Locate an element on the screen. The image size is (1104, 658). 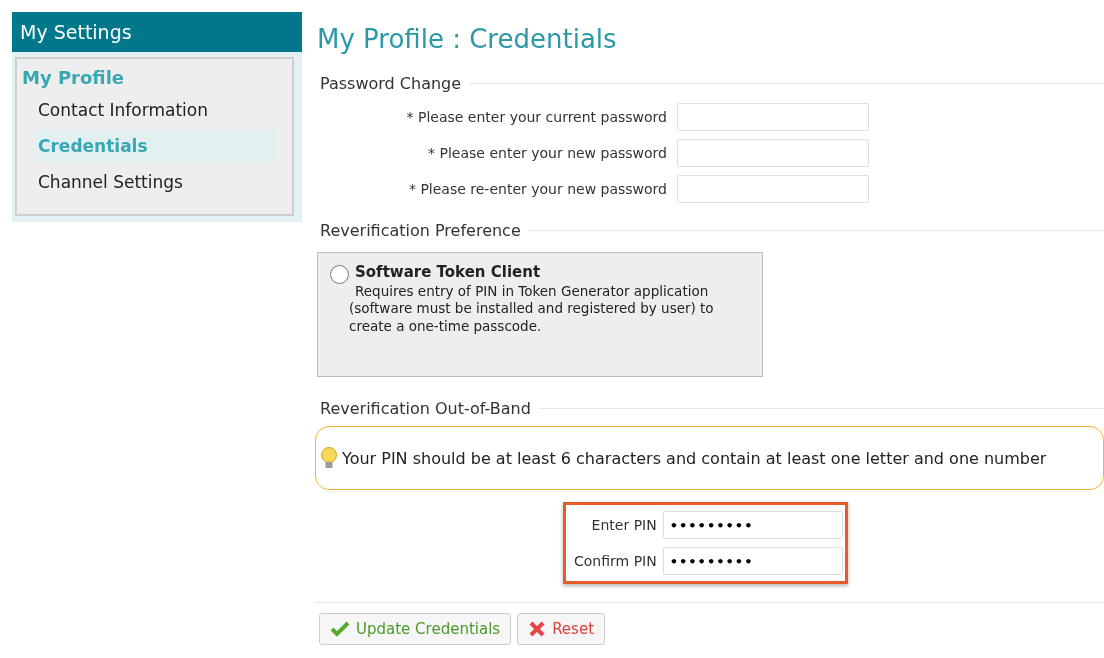
cross-icon is located at coordinates (537, 629).